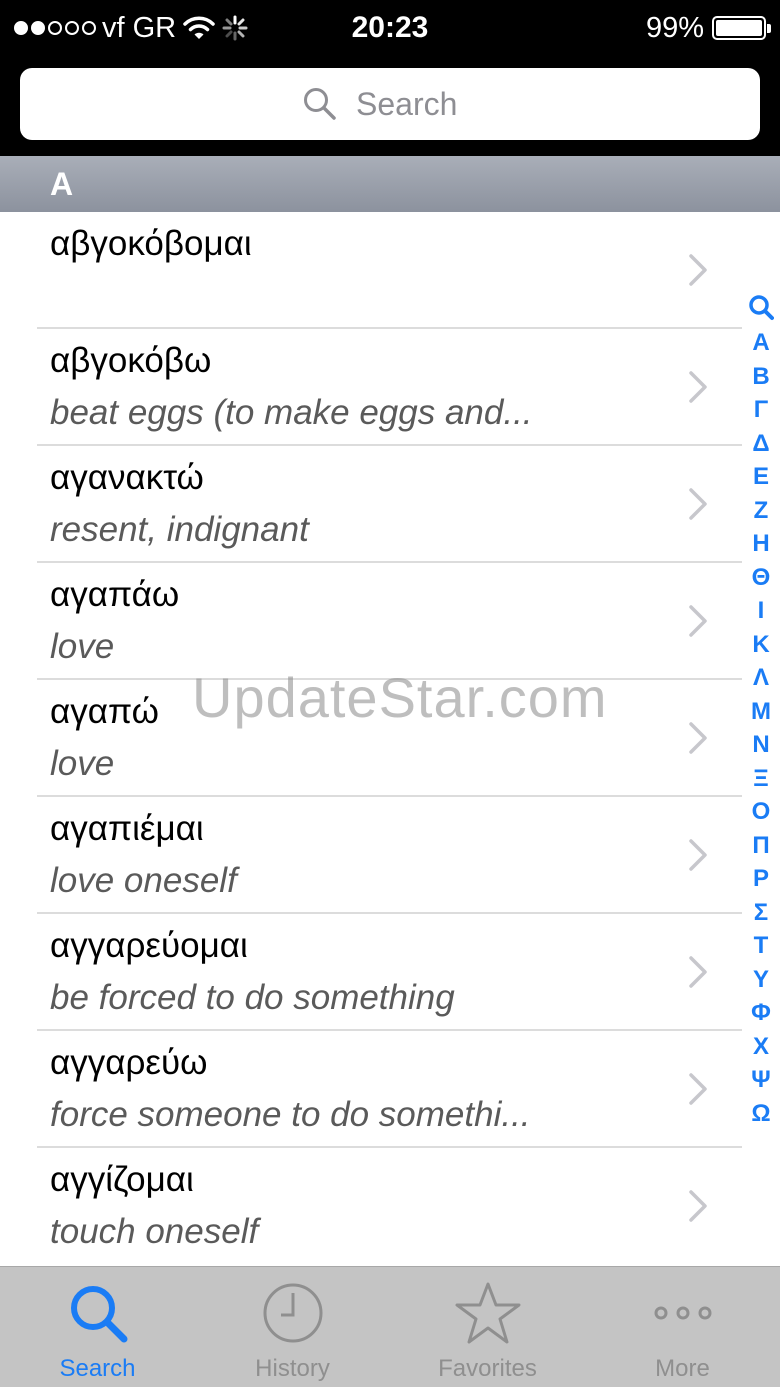 Image resolution: width=780 pixels, height=1387 pixels. What do you see at coordinates (682, 1368) in the screenshot?
I see `tab-label: More` at bounding box center [682, 1368].